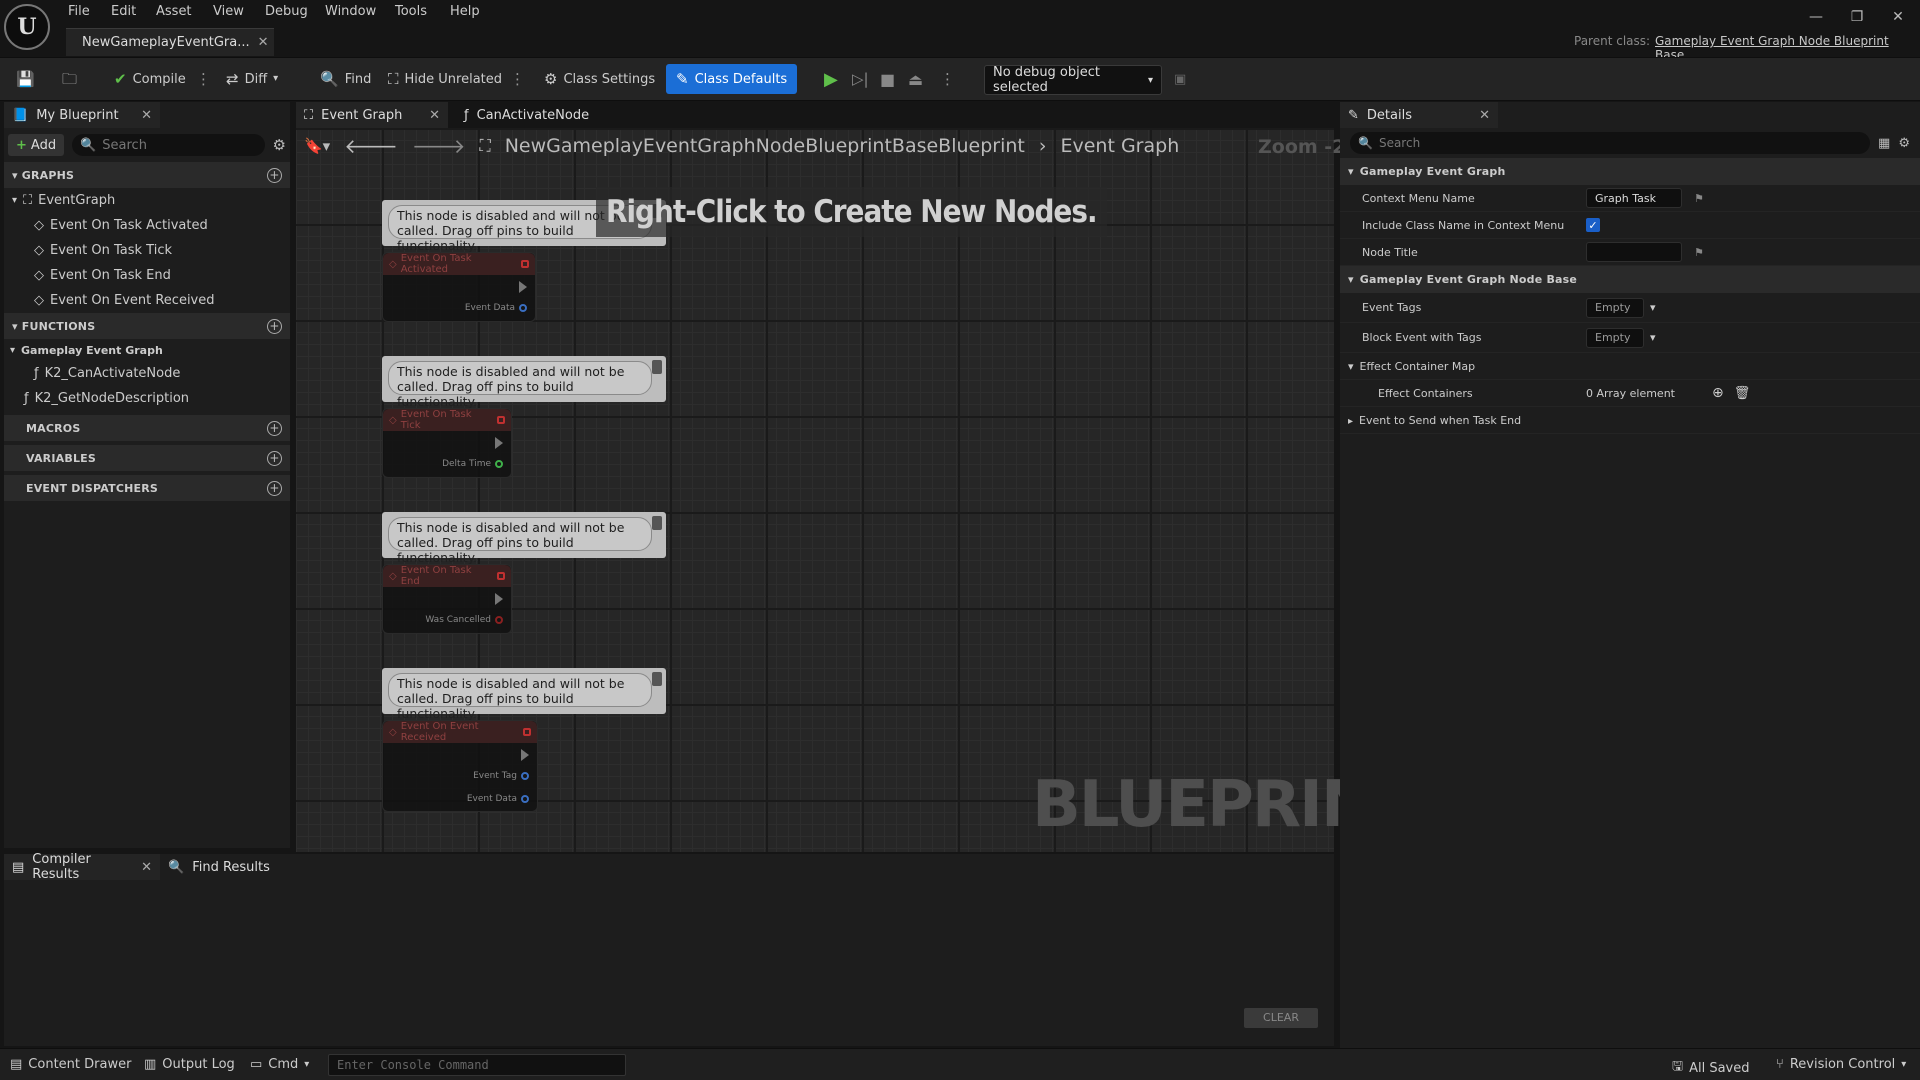 This screenshot has width=1920, height=1080. Describe the element at coordinates (274, 458) in the screenshot. I see `add-variable-icon: +` at that location.